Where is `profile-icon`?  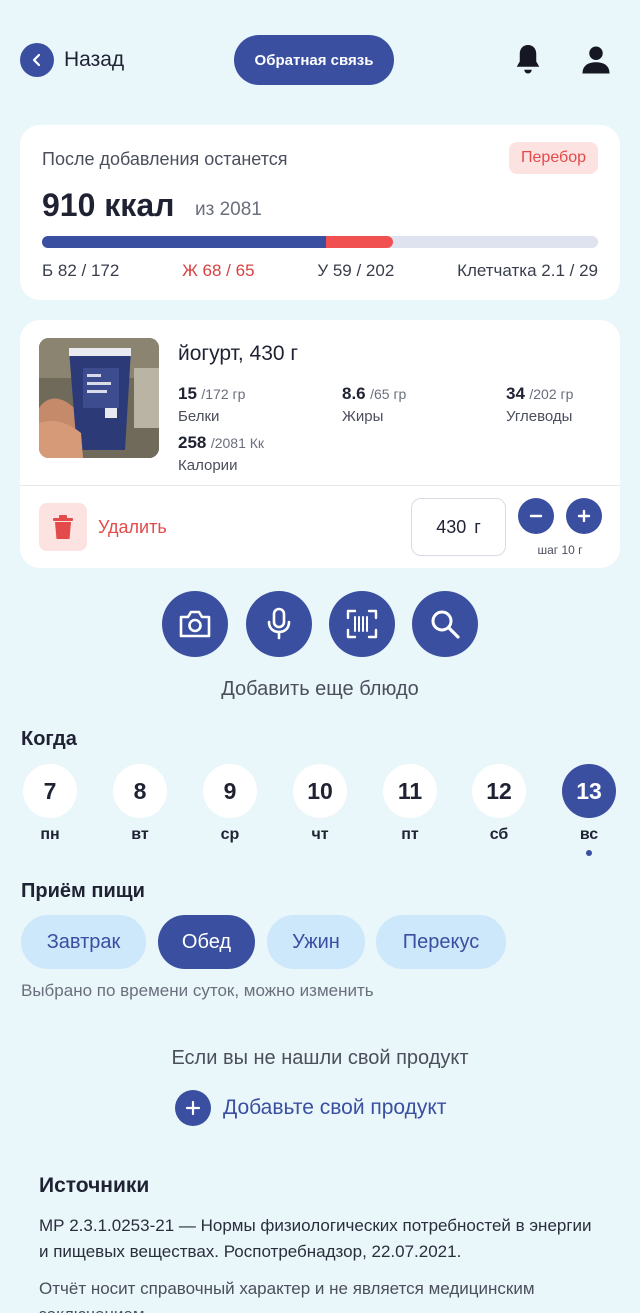
profile-icon is located at coordinates (596, 62).